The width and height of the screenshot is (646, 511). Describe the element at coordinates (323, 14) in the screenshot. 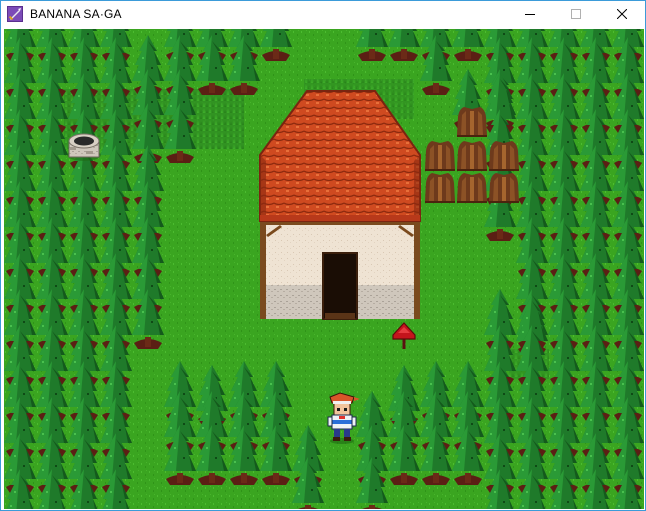

I see `title-bar: BANANA SA·GA` at that location.